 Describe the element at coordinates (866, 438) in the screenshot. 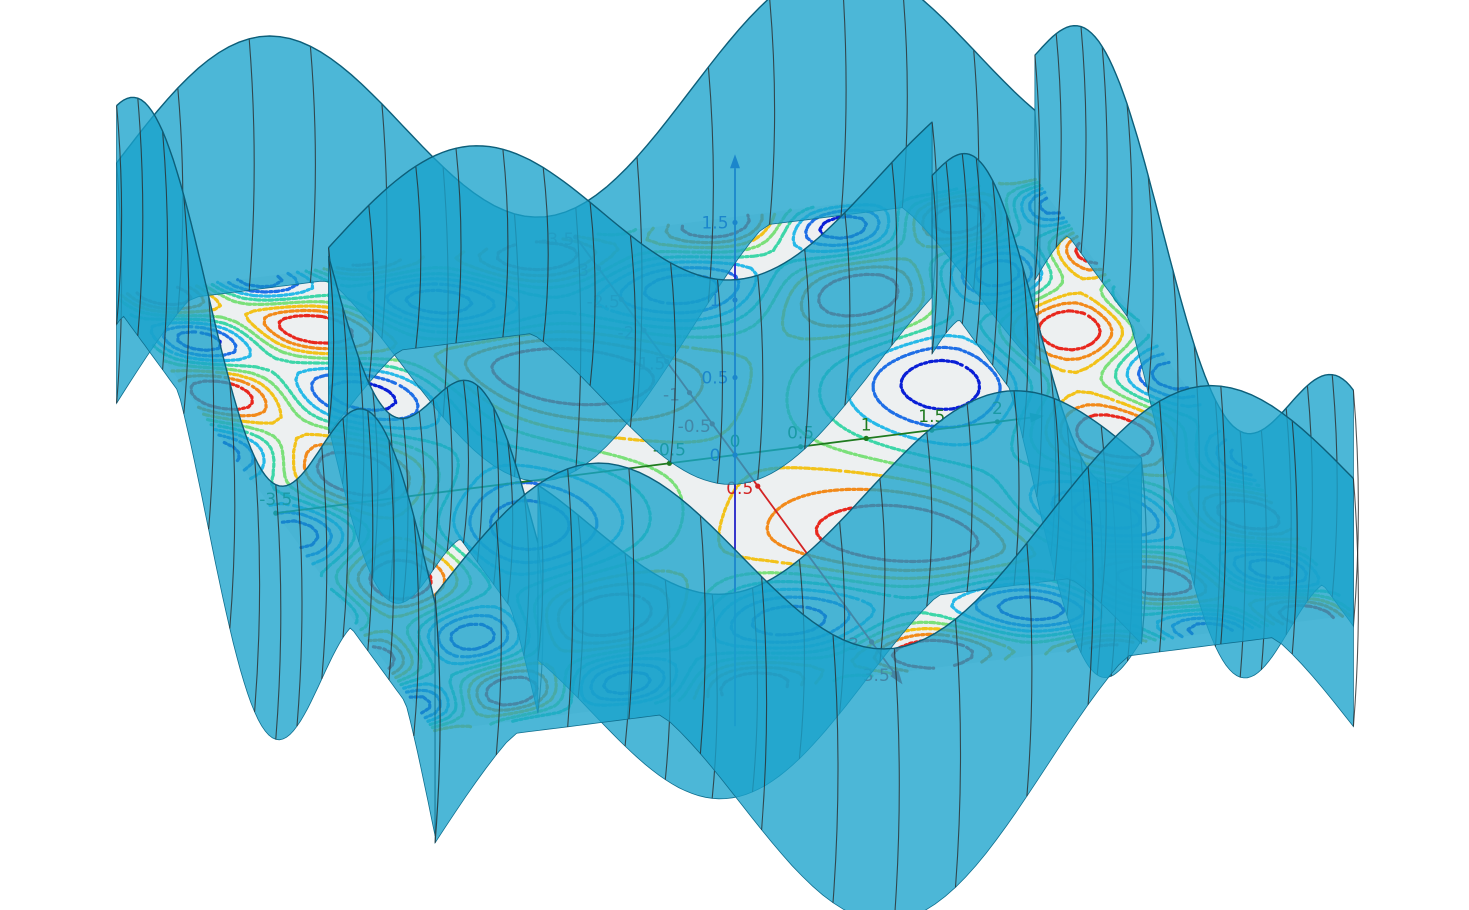

I see `y-axis-tick` at that location.